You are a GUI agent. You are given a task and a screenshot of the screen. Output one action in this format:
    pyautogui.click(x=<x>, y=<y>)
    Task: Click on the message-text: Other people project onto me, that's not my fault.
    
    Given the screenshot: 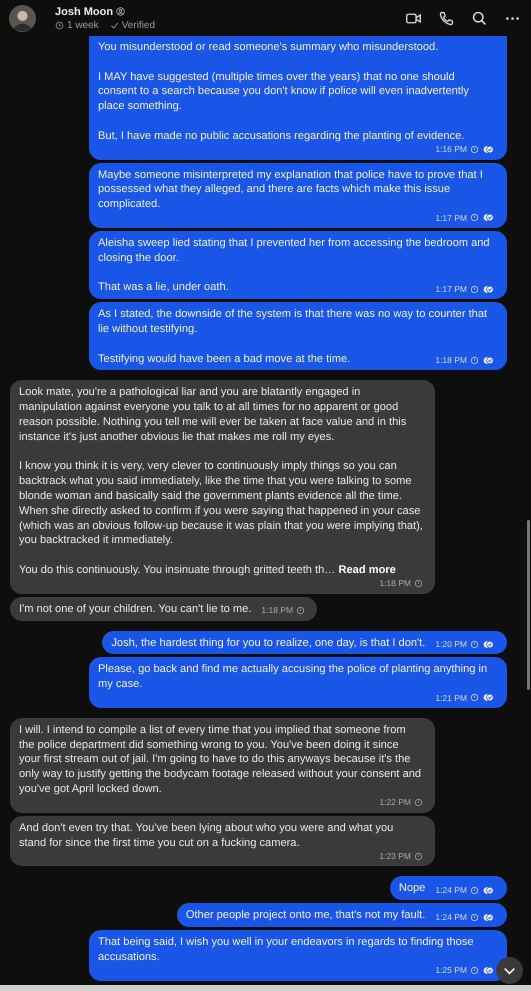 What is the action you would take?
    pyautogui.click(x=306, y=916)
    